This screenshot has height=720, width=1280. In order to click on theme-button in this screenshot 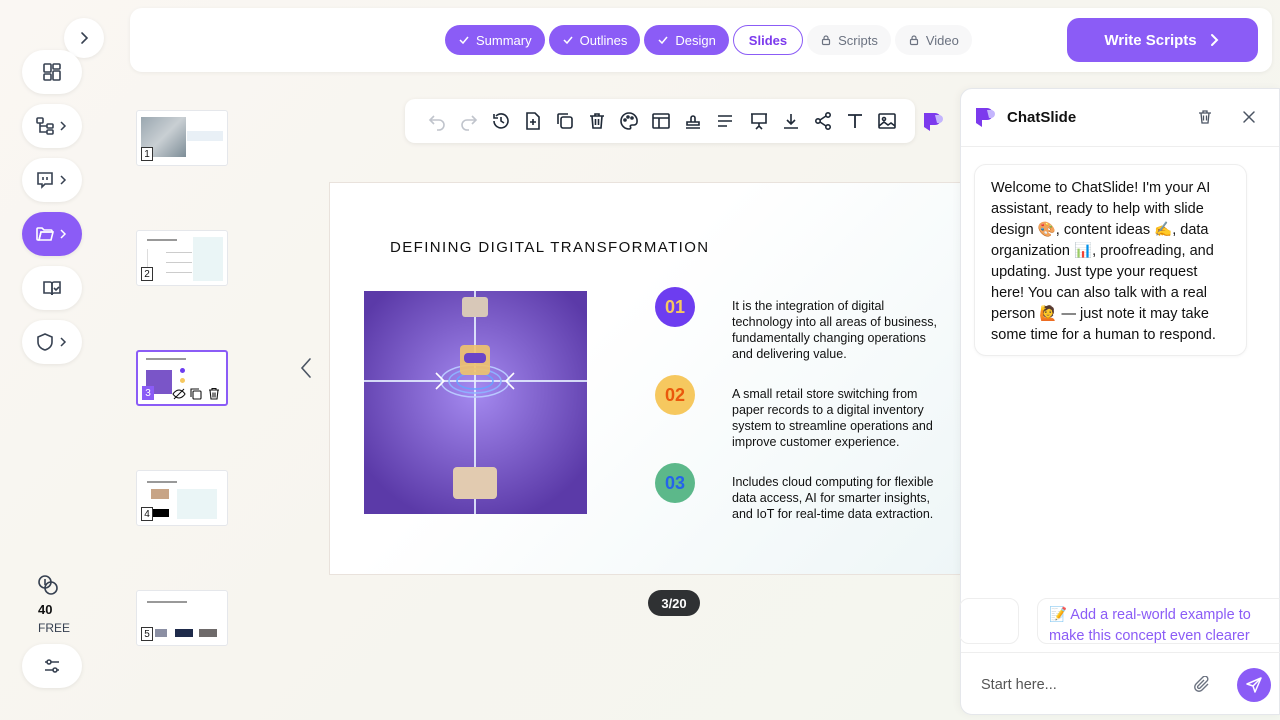, I will do `click(629, 121)`.